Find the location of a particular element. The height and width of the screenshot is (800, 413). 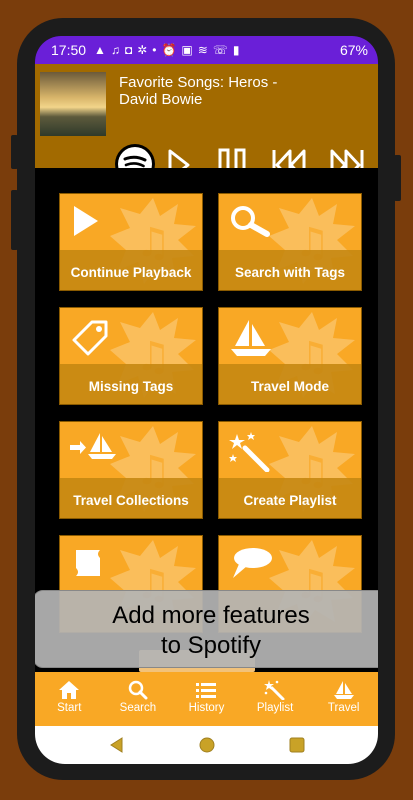

play-icon is located at coordinates (86, 221).